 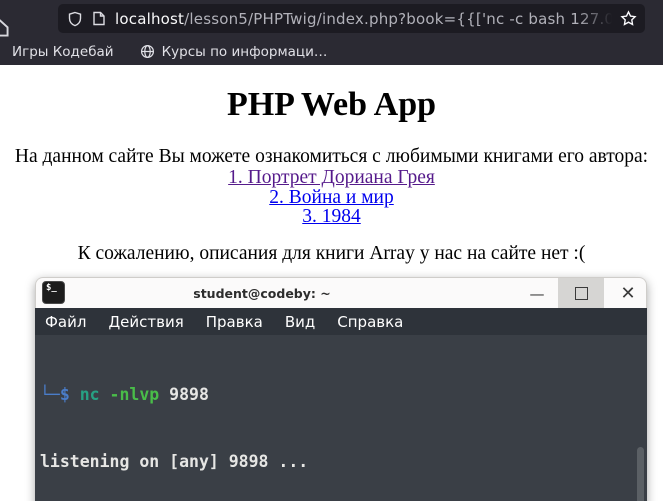 What do you see at coordinates (343, 395) in the screenshot?
I see `terminal-prompt-line: └─$ nc -nlvp 9898` at bounding box center [343, 395].